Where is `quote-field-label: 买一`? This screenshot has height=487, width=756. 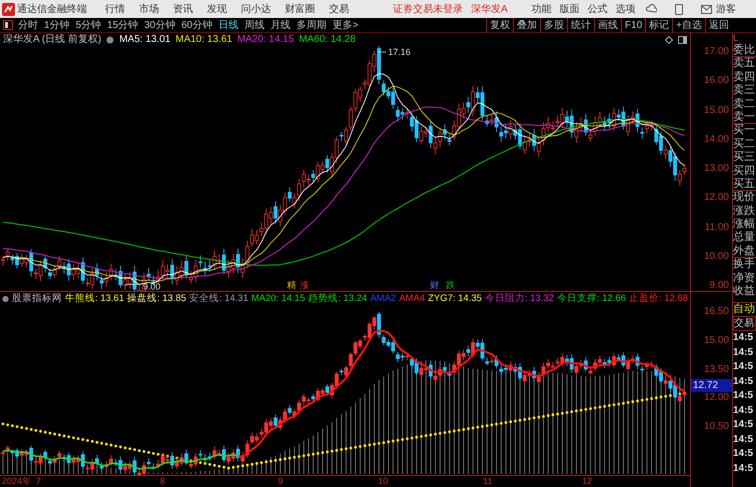
quote-field-label: 买一 is located at coordinates (744, 131).